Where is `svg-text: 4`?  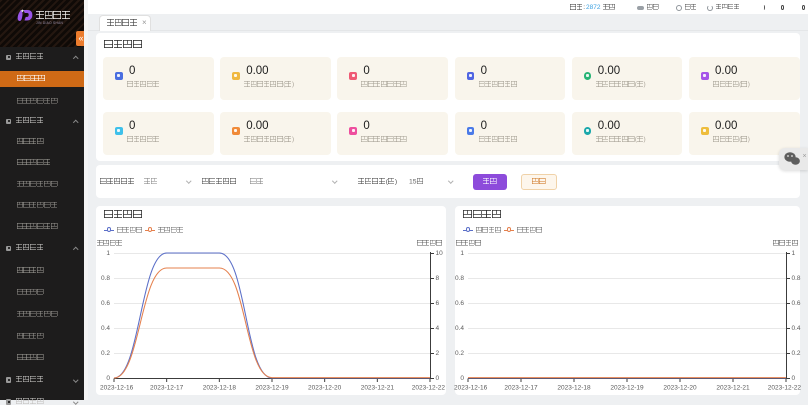 svg-text: 4 is located at coordinates (438, 328).